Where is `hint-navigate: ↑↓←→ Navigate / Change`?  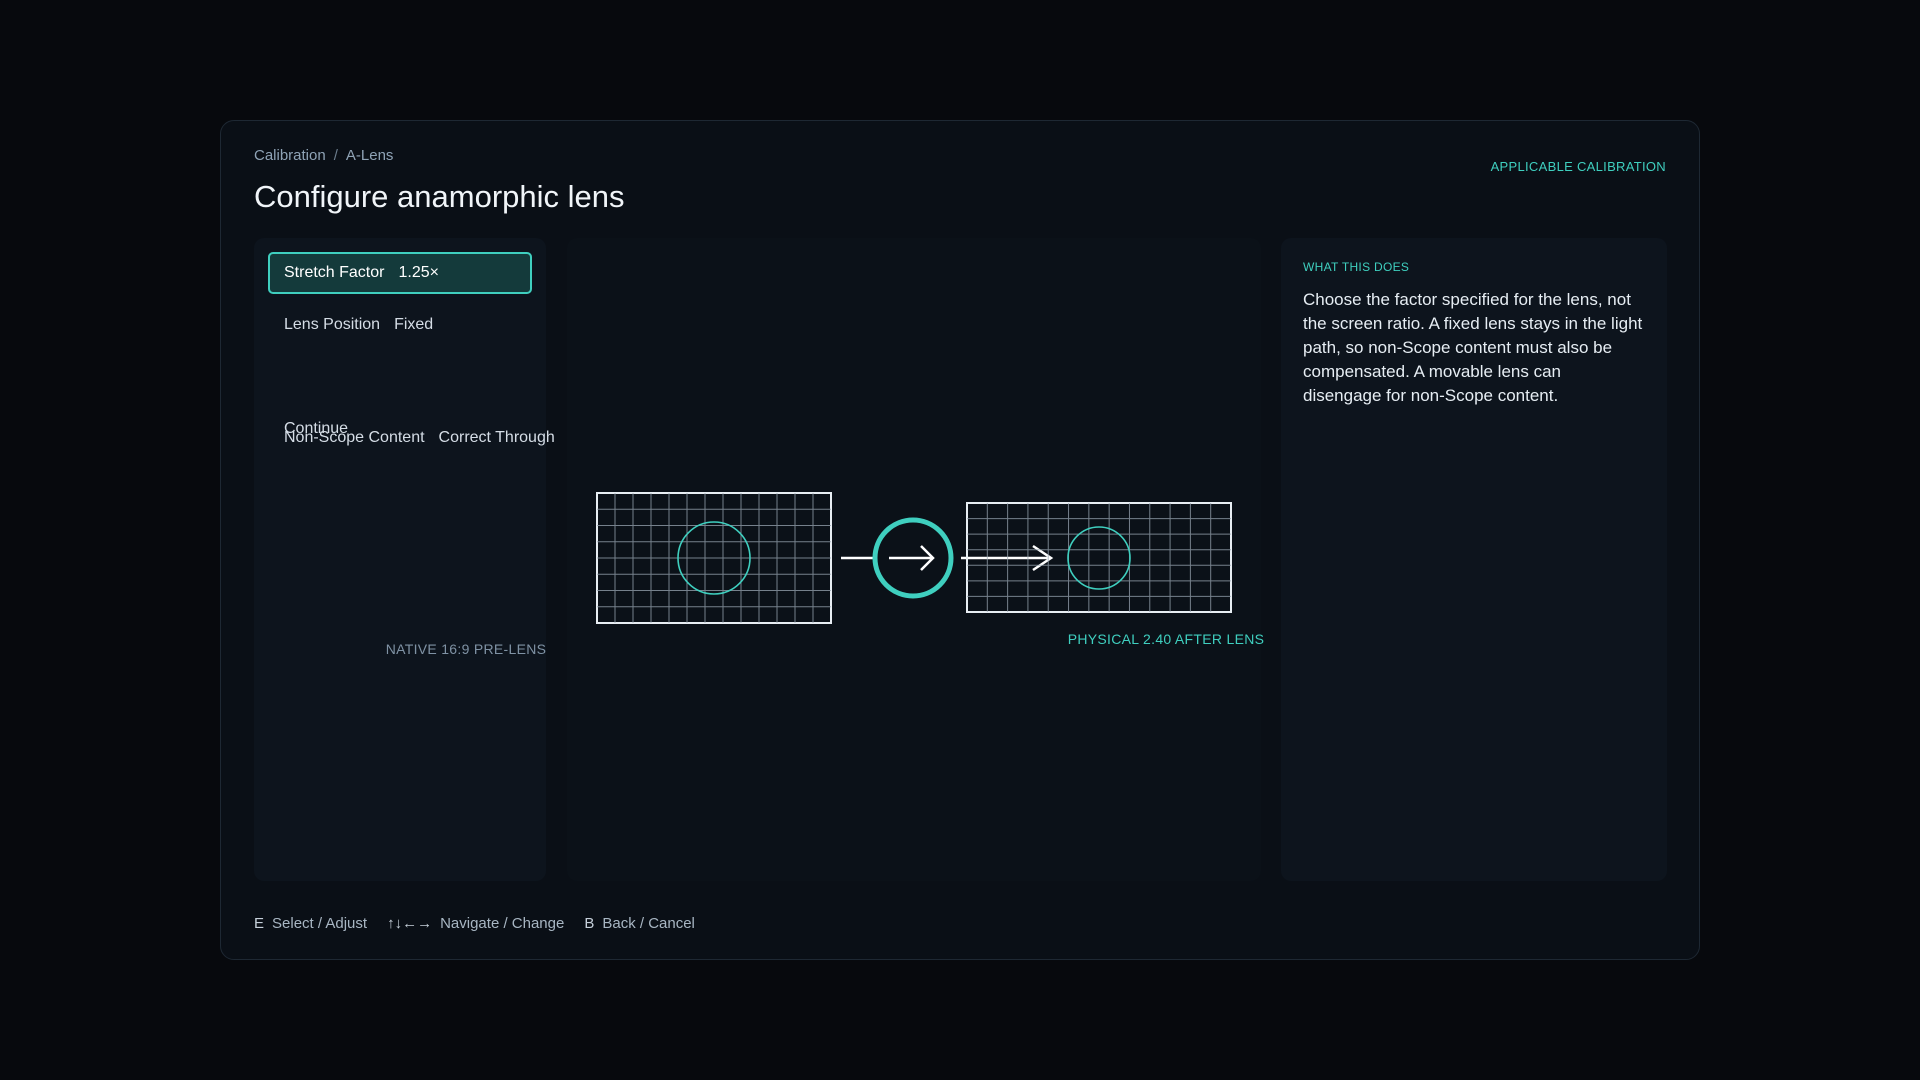
hint-navigate: ↑↓←→ Navigate / Change is located at coordinates (475, 923).